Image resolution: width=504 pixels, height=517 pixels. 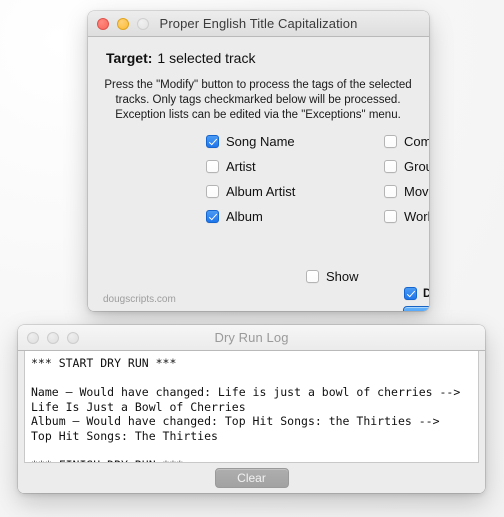 I want to click on checkbox-work: Work, so click(x=406, y=216).